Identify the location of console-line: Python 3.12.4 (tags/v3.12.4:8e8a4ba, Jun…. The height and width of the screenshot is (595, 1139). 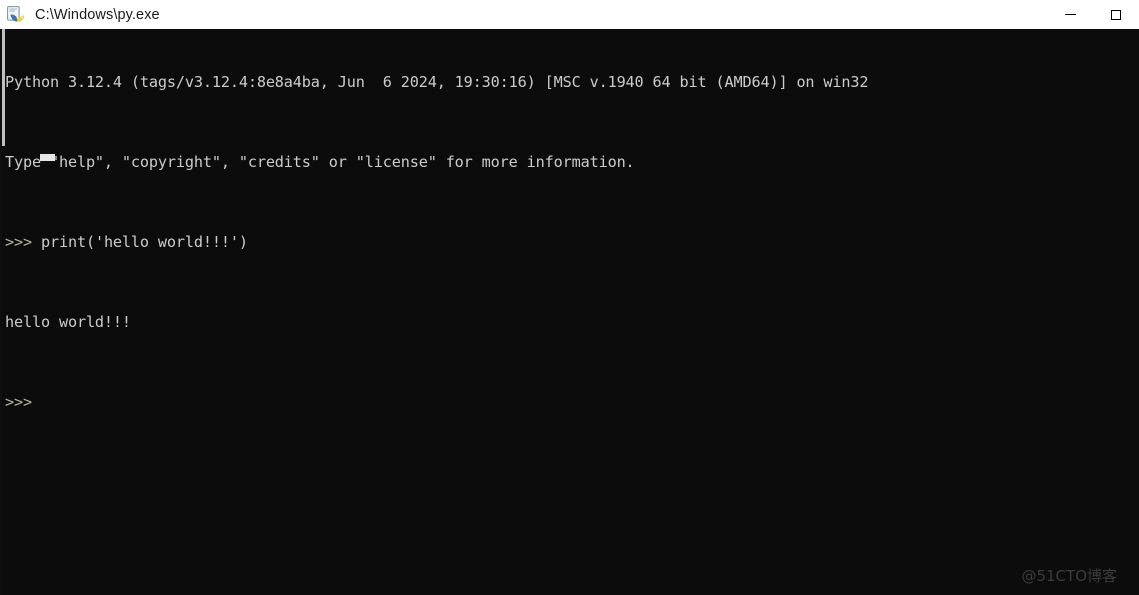
(437, 82).